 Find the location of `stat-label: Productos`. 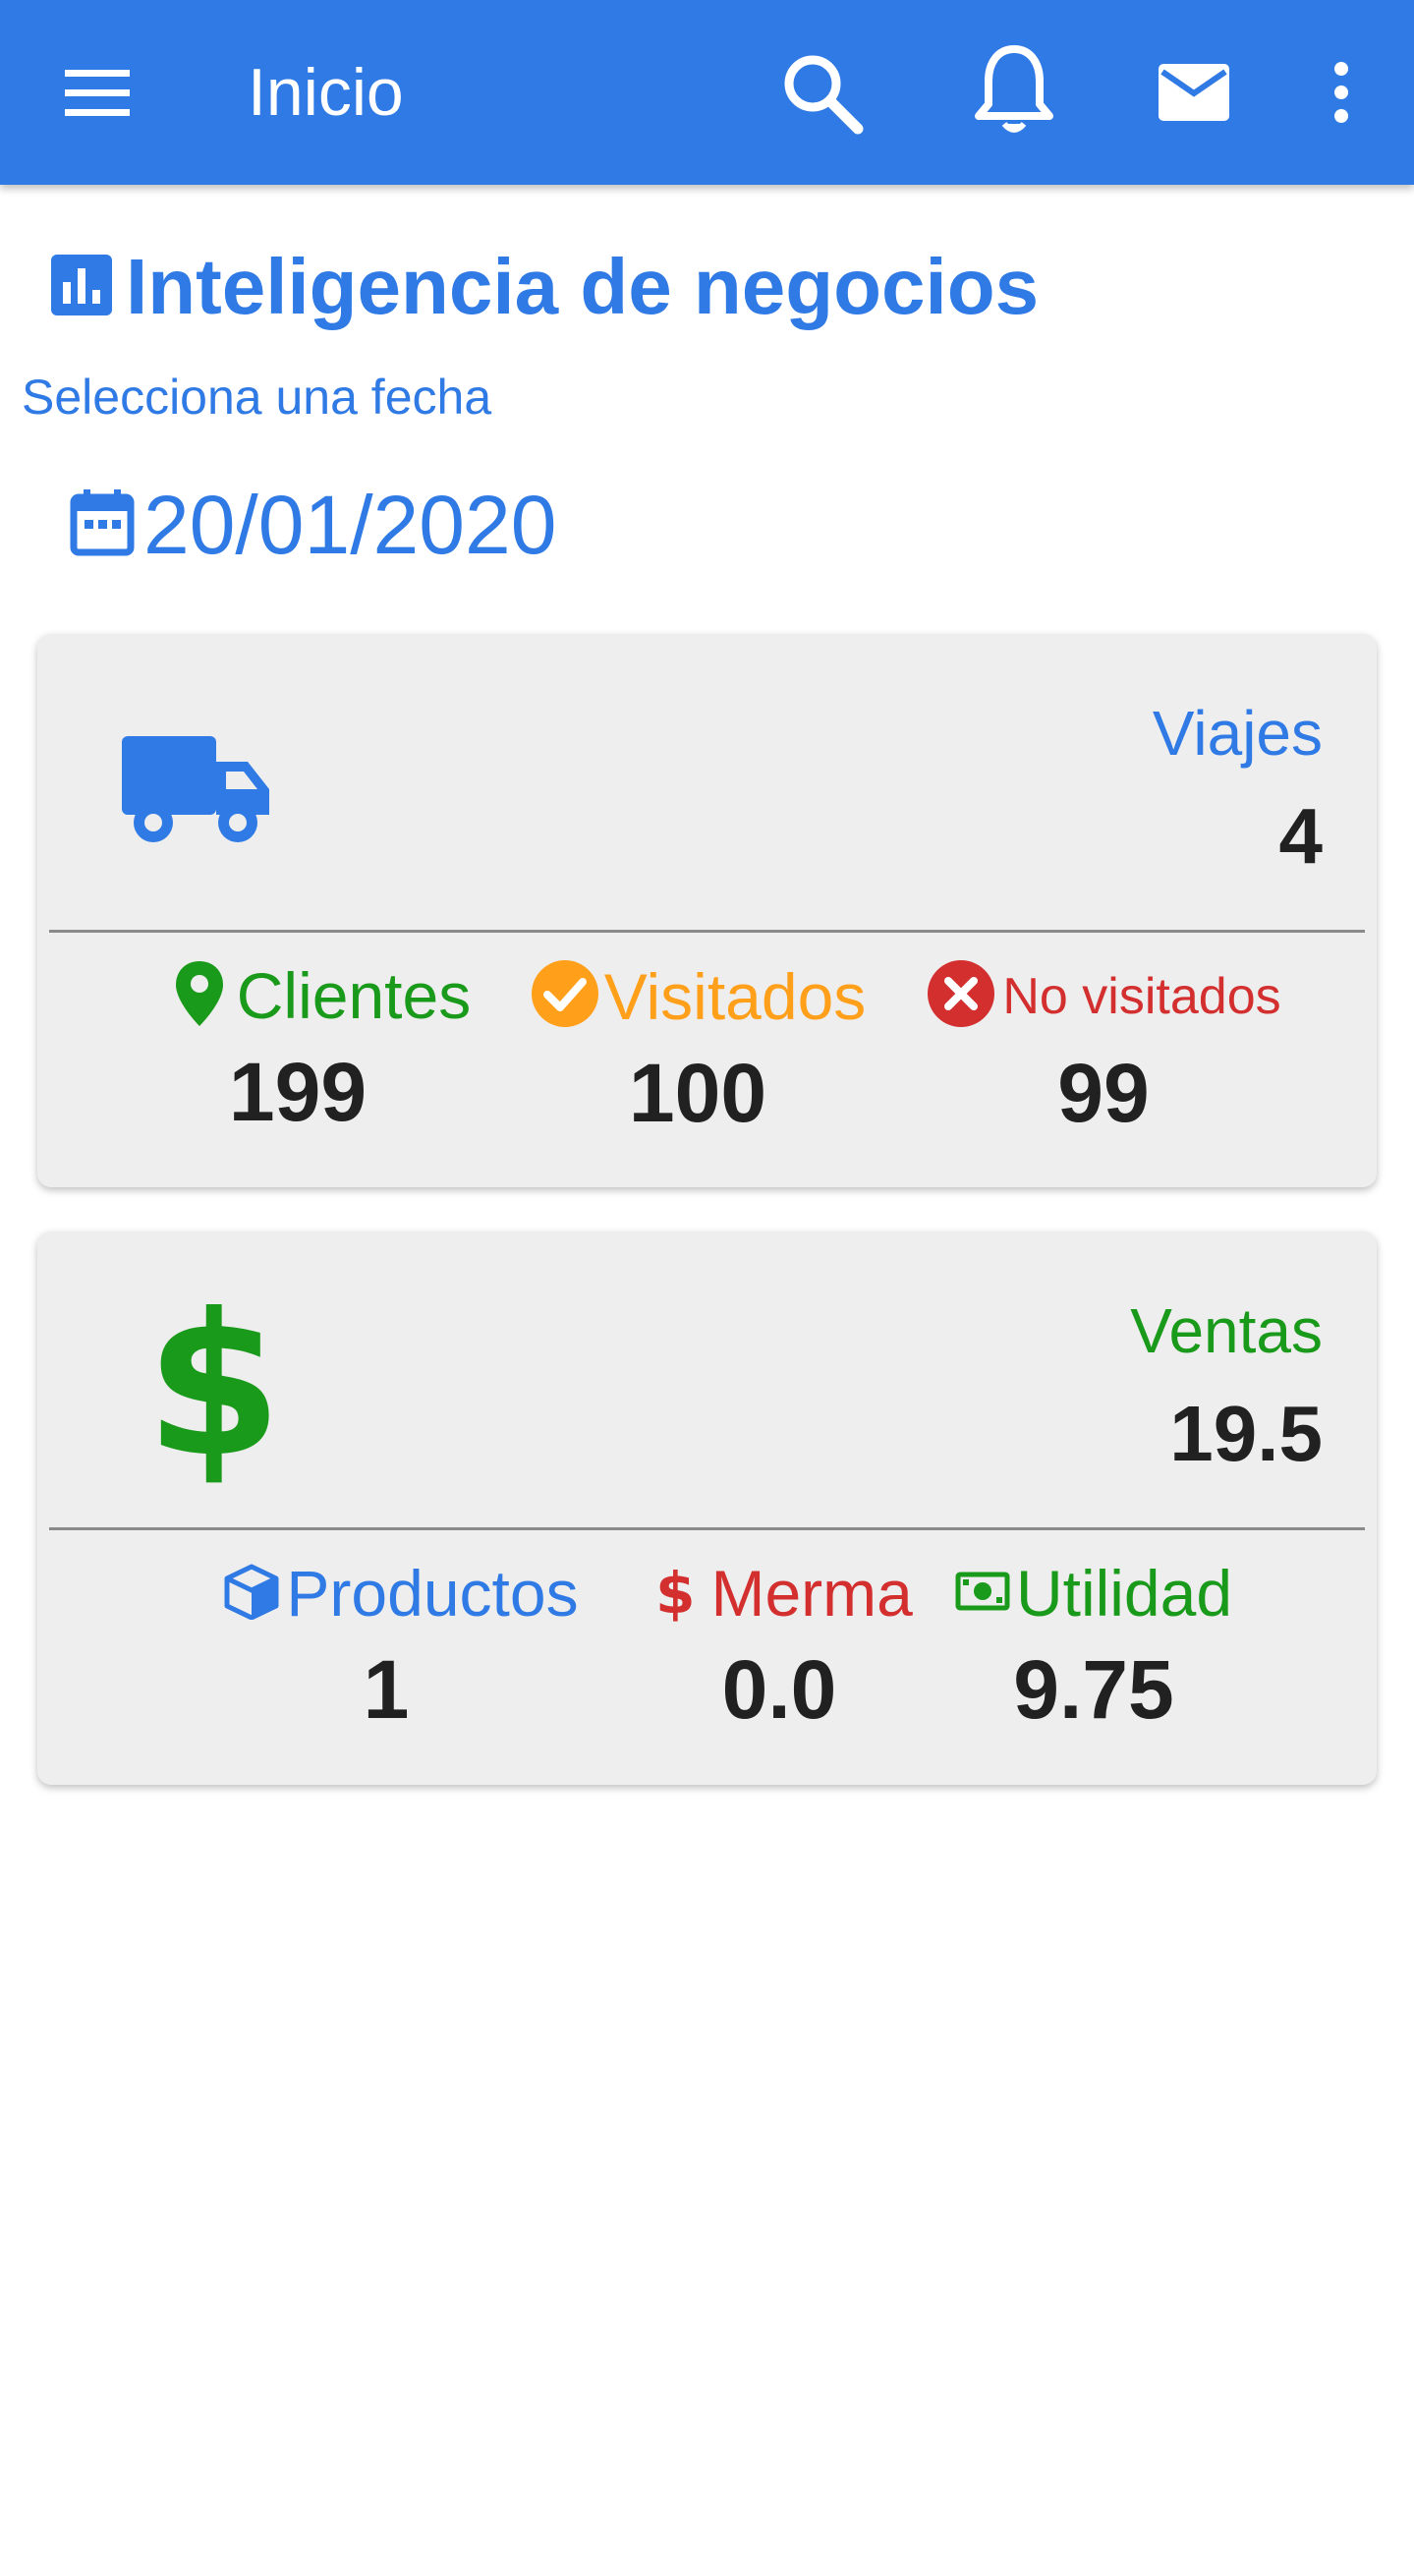

stat-label: Productos is located at coordinates (432, 1594).